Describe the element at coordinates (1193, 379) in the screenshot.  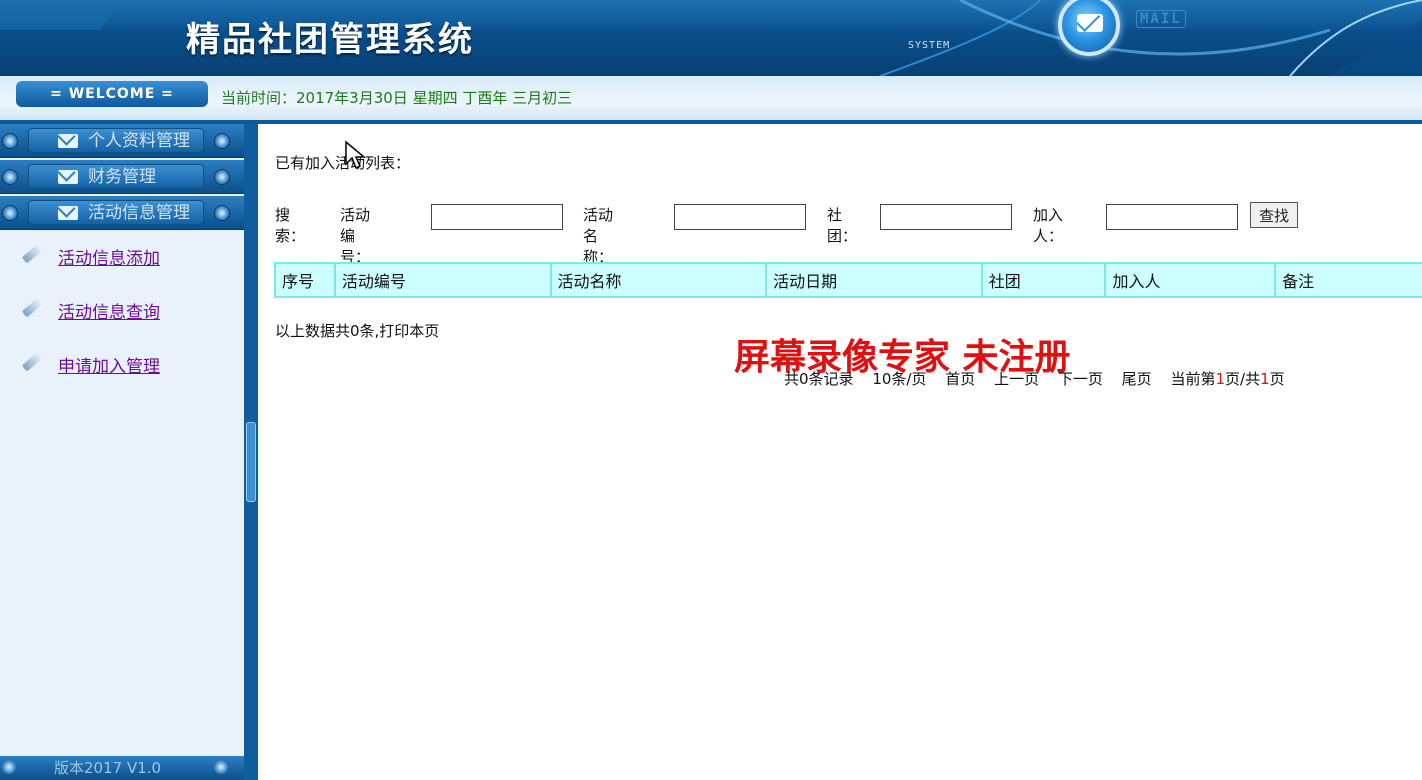
I see `current-page-prefix: 当前第` at that location.